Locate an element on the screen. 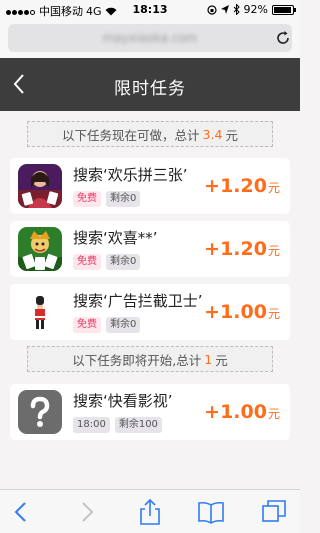 This screenshot has width=320, height=533. app-icon-guard-soldier is located at coordinates (40, 312).